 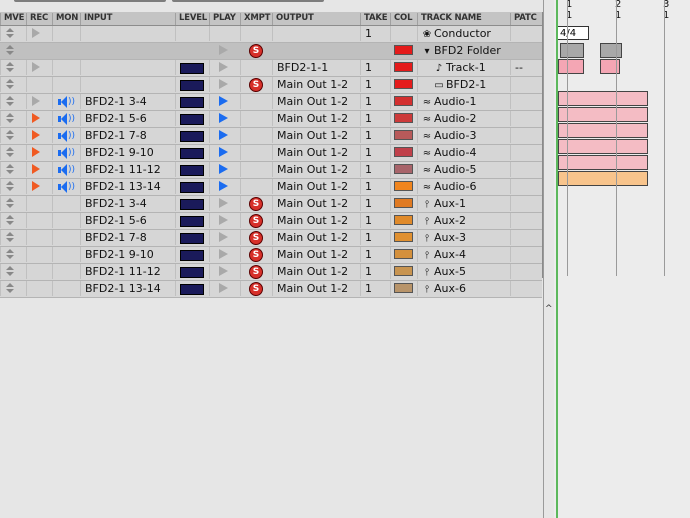 I want to click on take-number, so click(x=375, y=50).